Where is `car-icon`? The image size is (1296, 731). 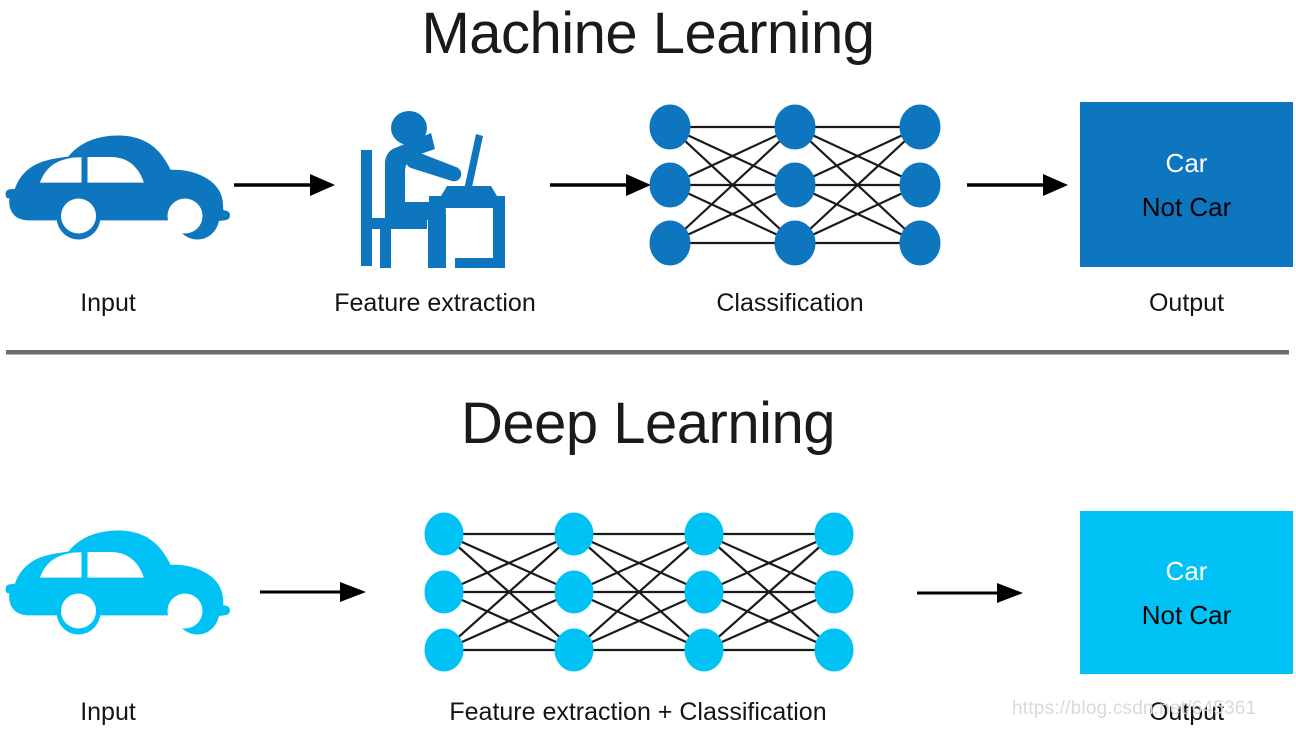 car-icon is located at coordinates (117, 188).